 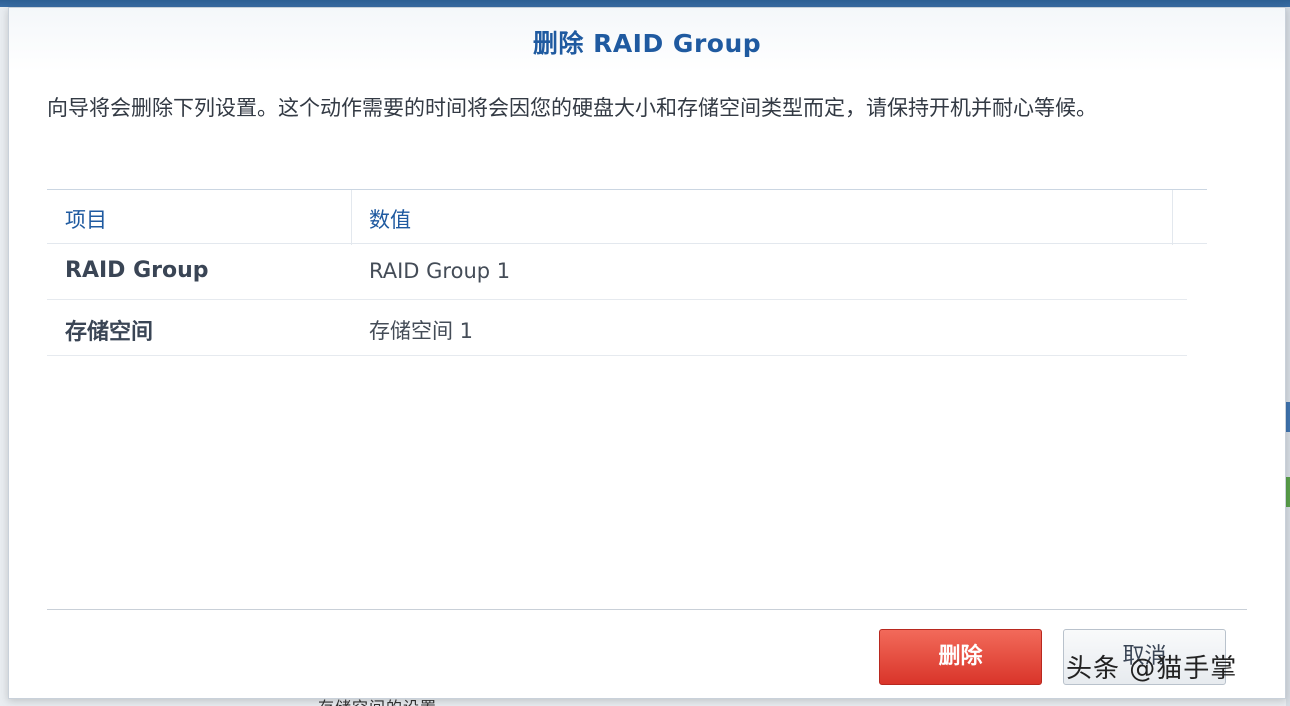 What do you see at coordinates (617, 328) in the screenshot?
I see `table-row: 存储空间 存储空间 1` at bounding box center [617, 328].